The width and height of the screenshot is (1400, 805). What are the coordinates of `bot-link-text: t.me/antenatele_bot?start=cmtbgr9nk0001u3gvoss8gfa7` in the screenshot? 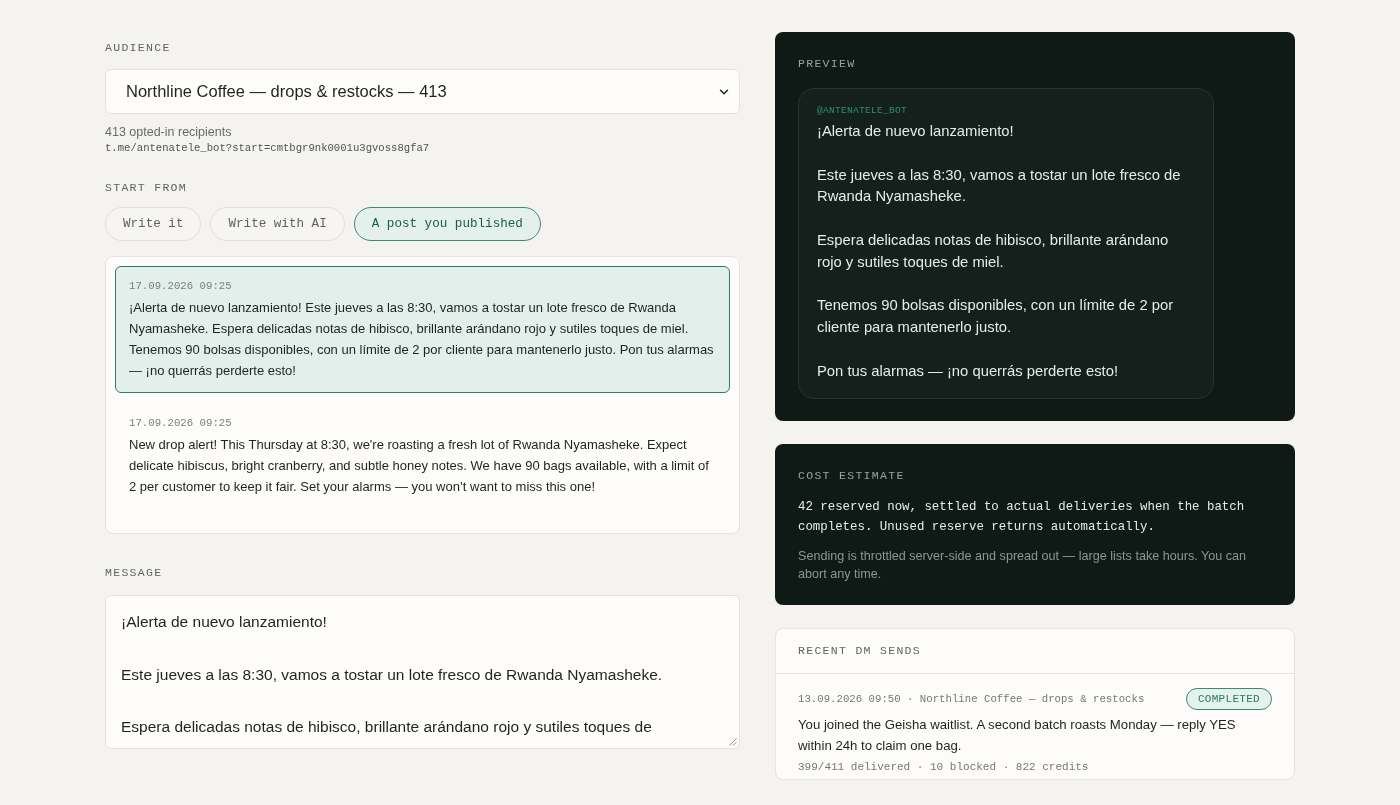 It's located at (267, 148).